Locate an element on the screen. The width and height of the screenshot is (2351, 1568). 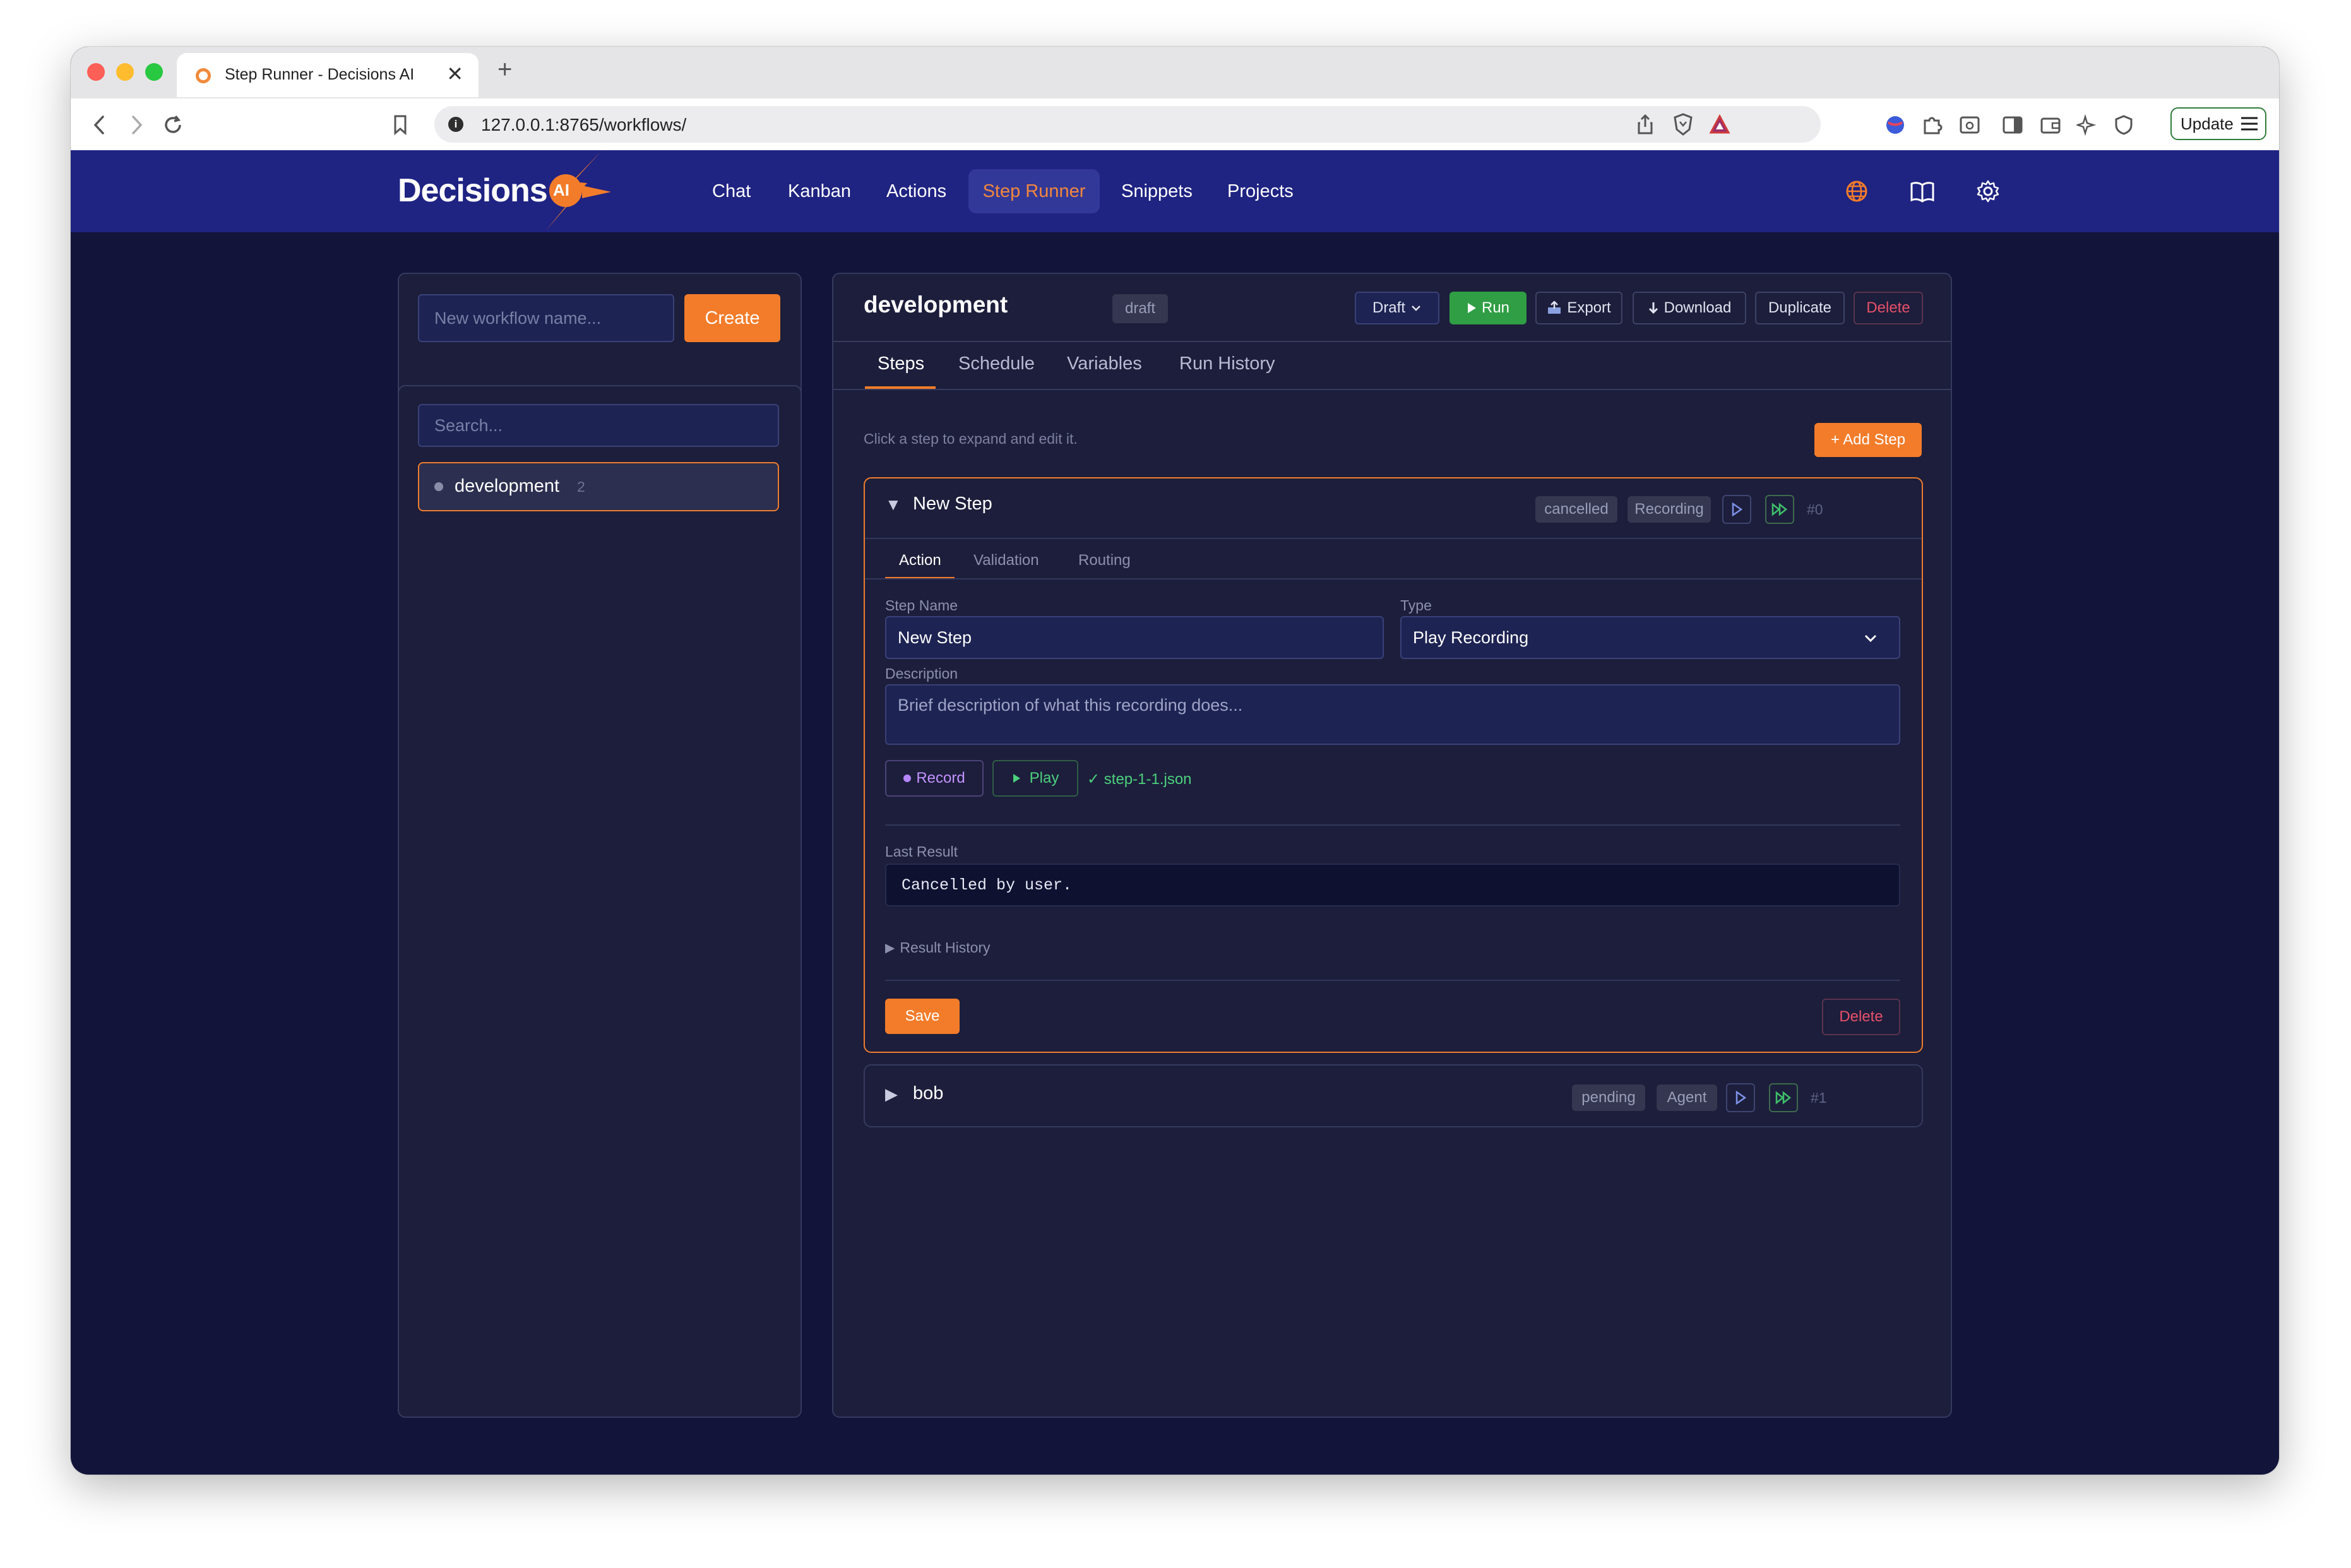
maximize-window-button is located at coordinates (154, 72).